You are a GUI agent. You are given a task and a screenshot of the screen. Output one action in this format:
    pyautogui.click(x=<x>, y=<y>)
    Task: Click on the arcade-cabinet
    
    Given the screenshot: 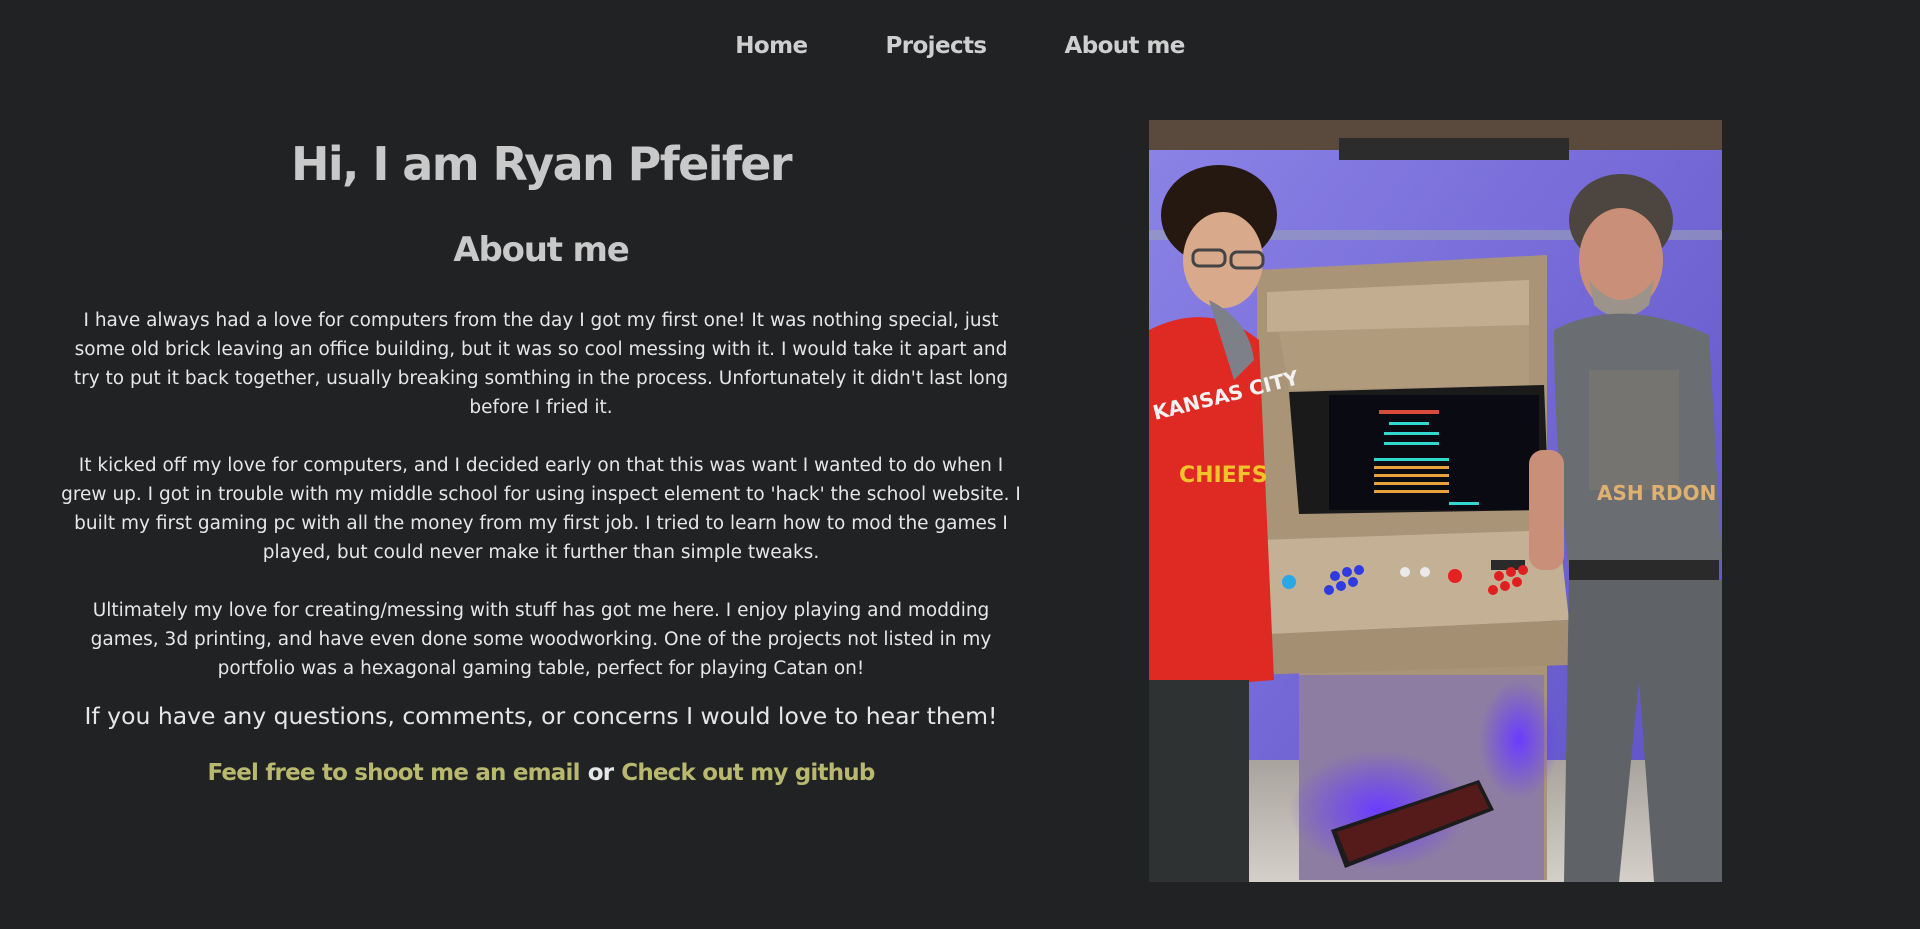 What is the action you would take?
    pyautogui.click(x=1409, y=567)
    